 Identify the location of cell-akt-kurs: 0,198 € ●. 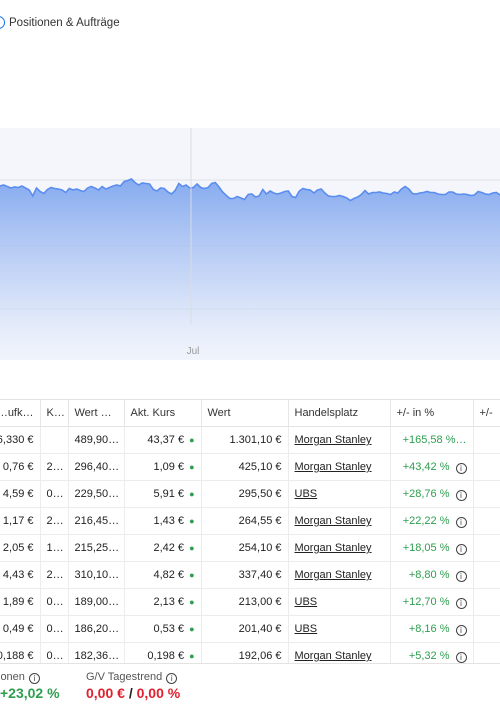
(162, 652).